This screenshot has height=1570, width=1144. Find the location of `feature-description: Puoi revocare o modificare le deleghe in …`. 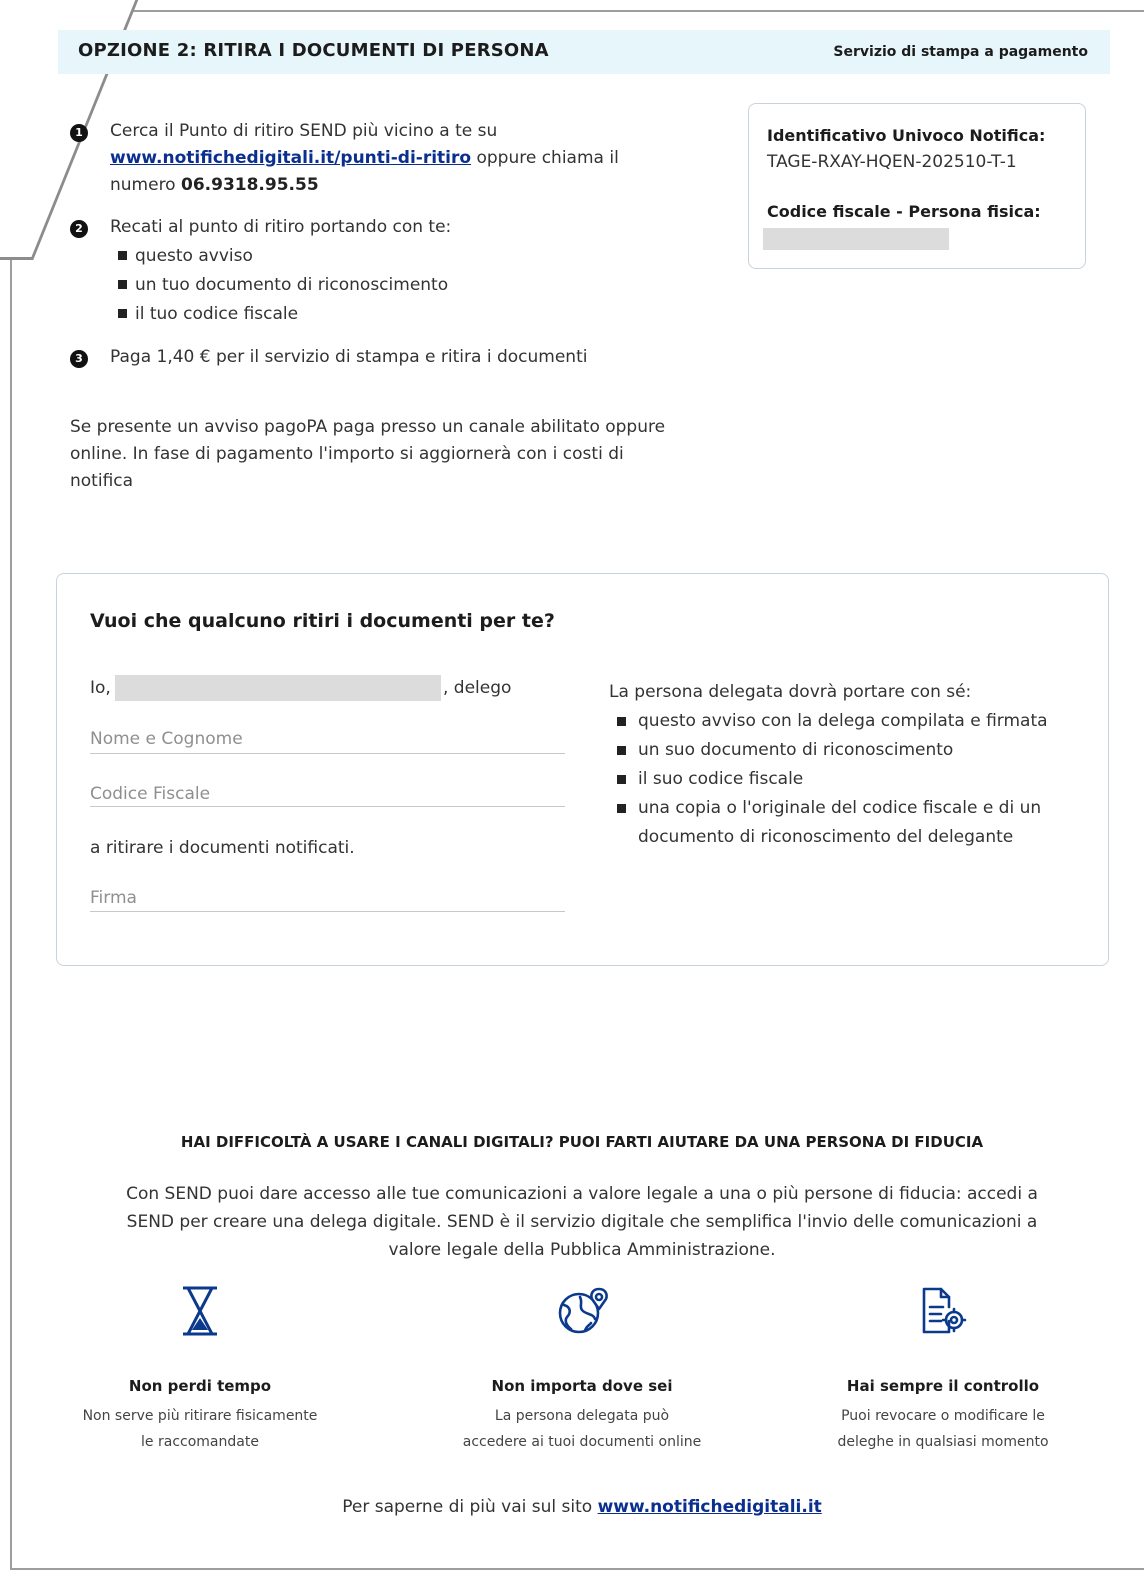

feature-description: Puoi revocare o modificare le deleghe in … is located at coordinates (943, 1429).